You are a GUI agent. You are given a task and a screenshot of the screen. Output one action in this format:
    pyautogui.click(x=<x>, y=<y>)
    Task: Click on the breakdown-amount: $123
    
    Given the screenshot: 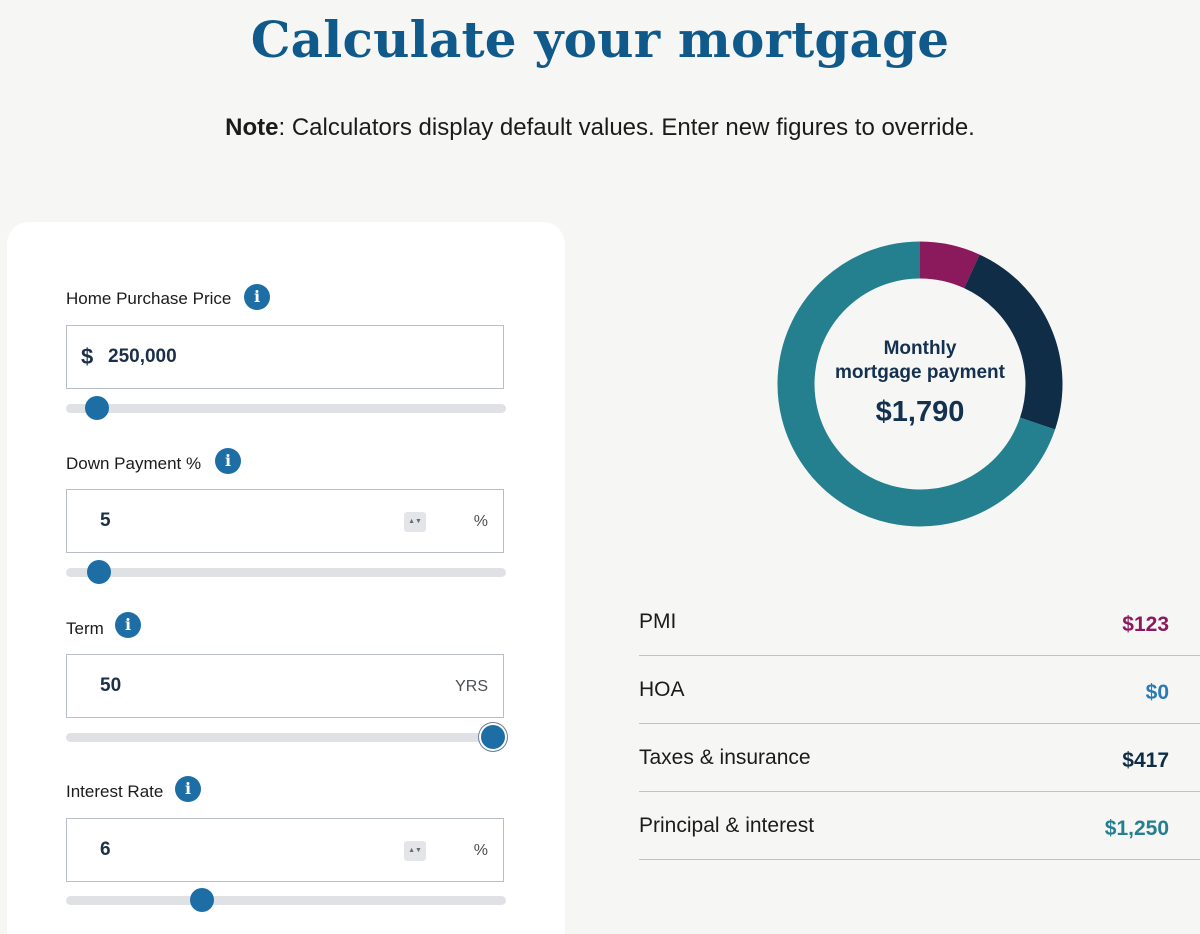 What is the action you would take?
    pyautogui.click(x=1145, y=624)
    